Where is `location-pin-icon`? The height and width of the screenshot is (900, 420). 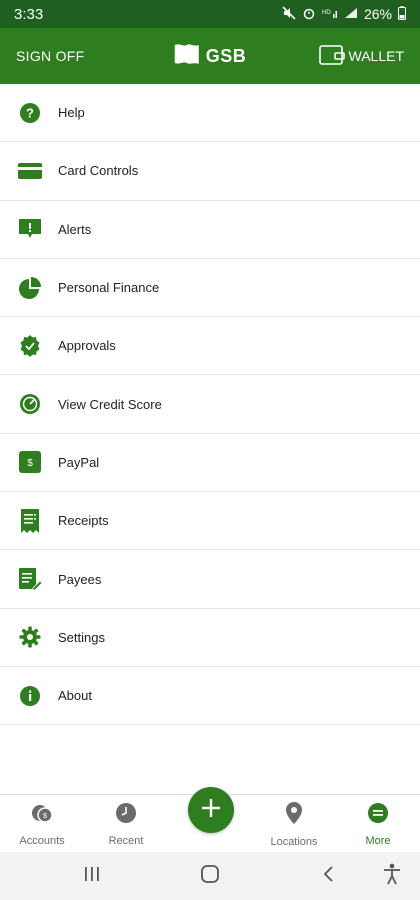 location-pin-icon is located at coordinates (294, 815).